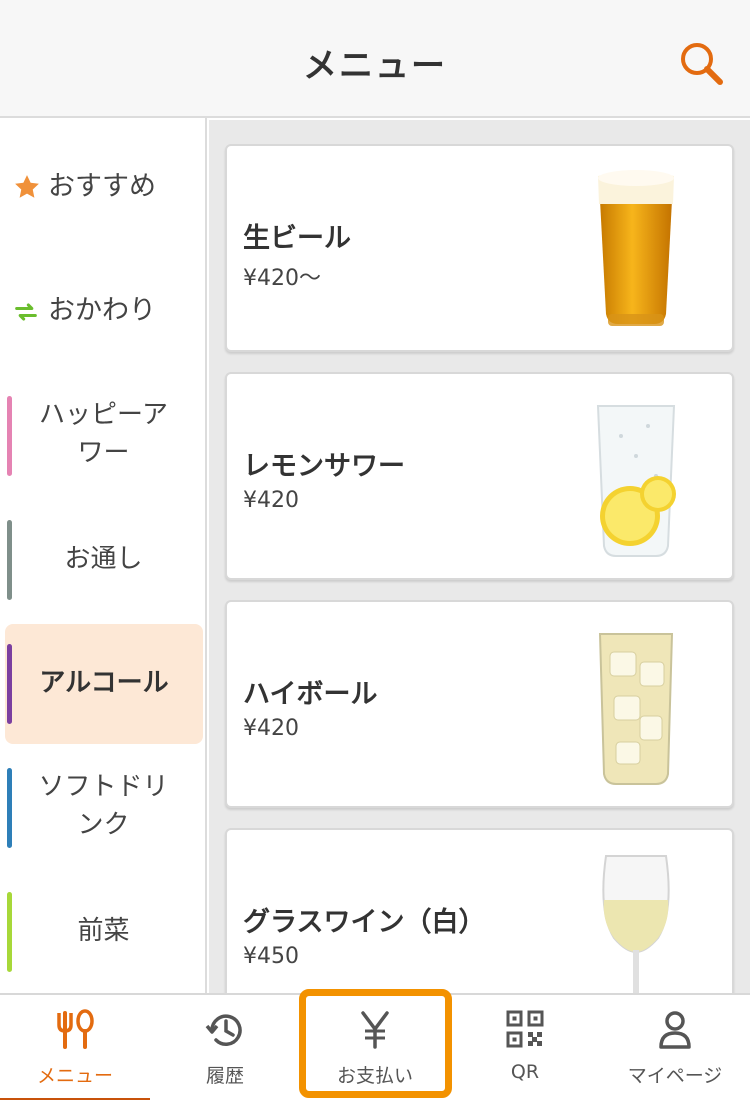  I want to click on star-icon, so click(27, 186).